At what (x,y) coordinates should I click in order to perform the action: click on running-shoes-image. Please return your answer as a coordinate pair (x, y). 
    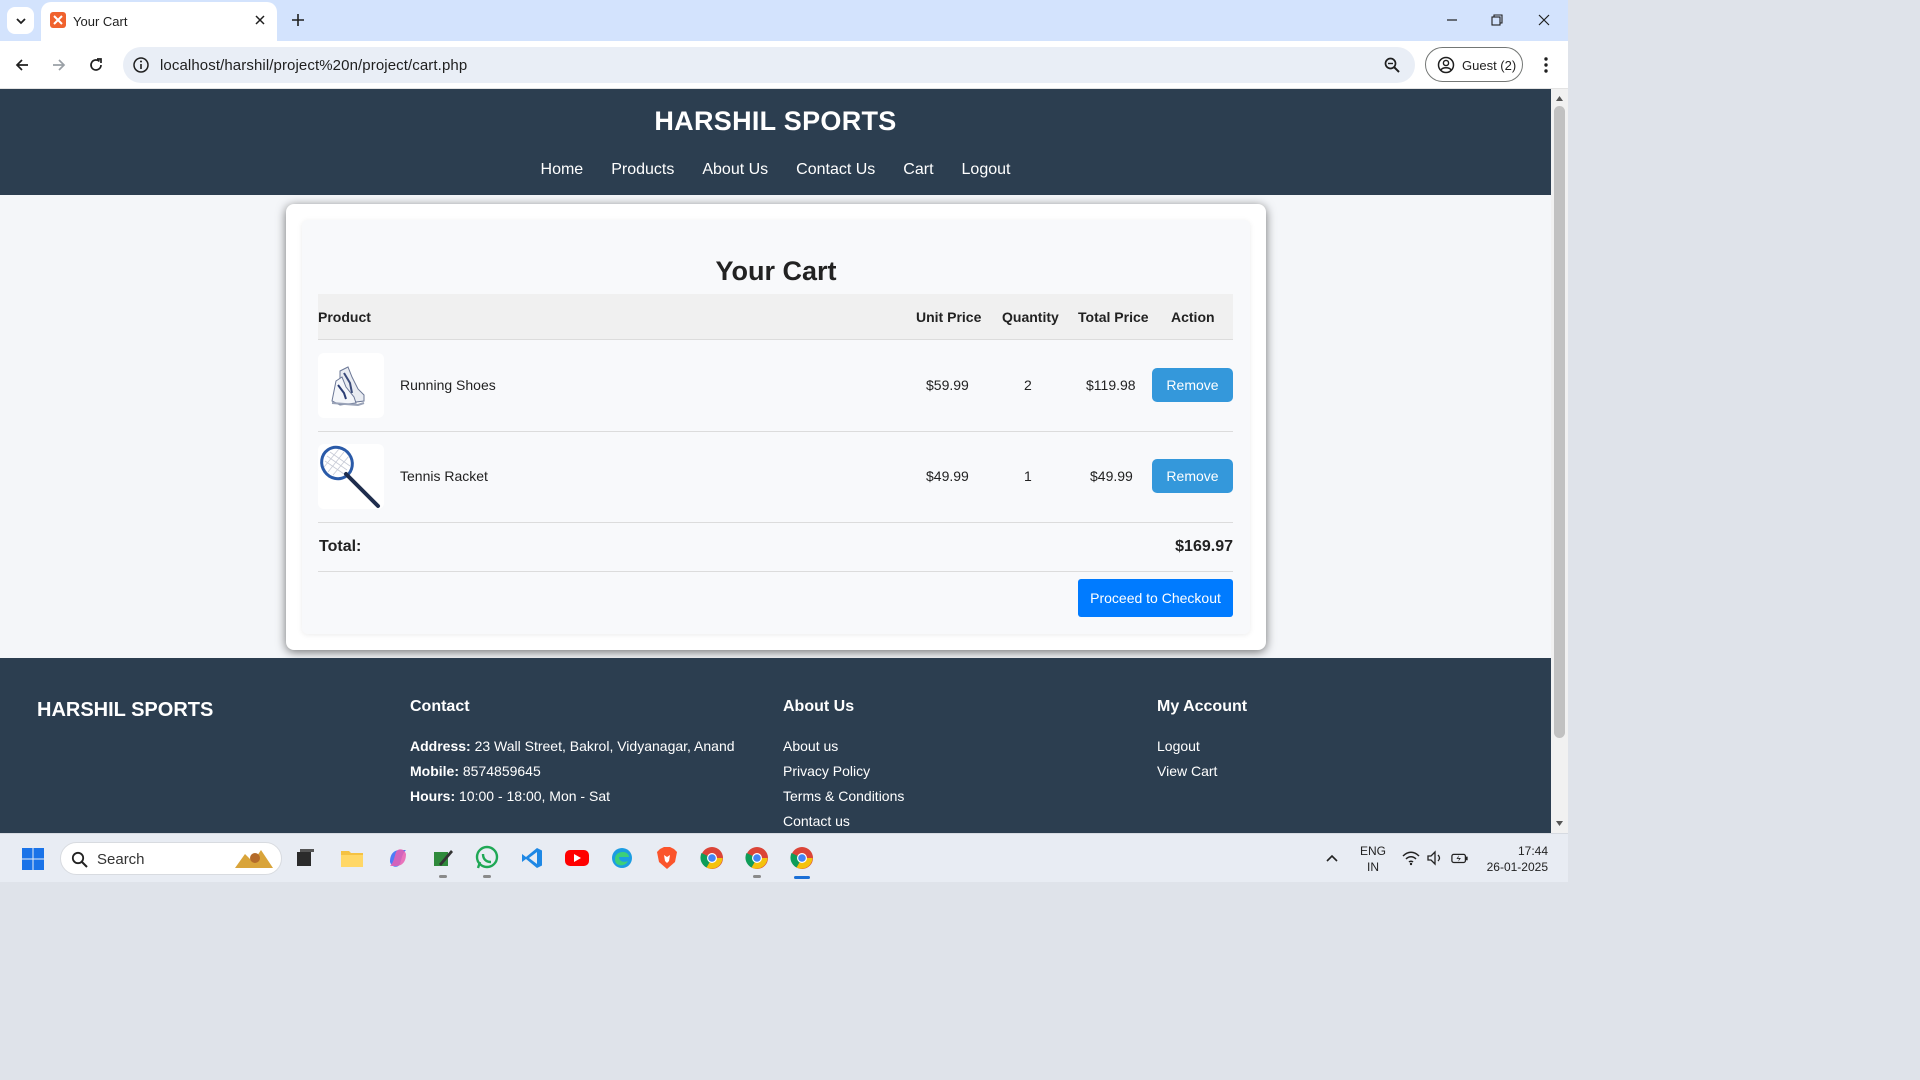
    Looking at the image, I should click on (351, 385).